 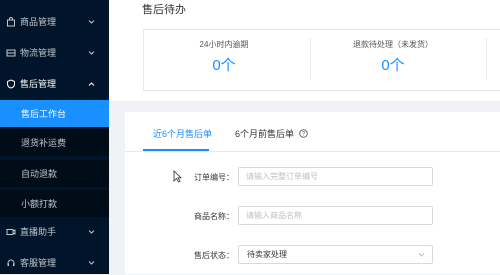 What do you see at coordinates (177, 176) in the screenshot?
I see `cursor-icon` at bounding box center [177, 176].